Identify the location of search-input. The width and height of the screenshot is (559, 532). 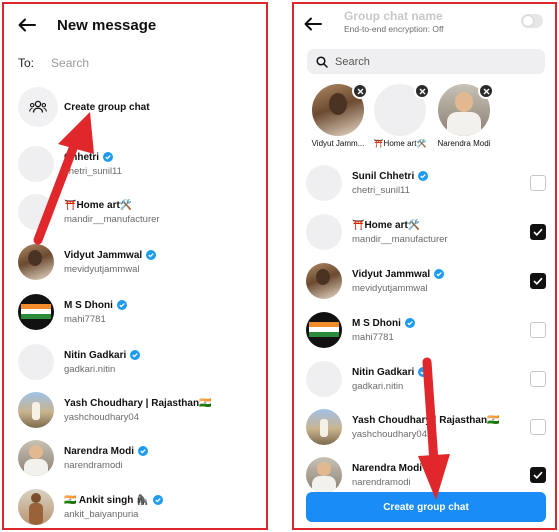
(430, 61).